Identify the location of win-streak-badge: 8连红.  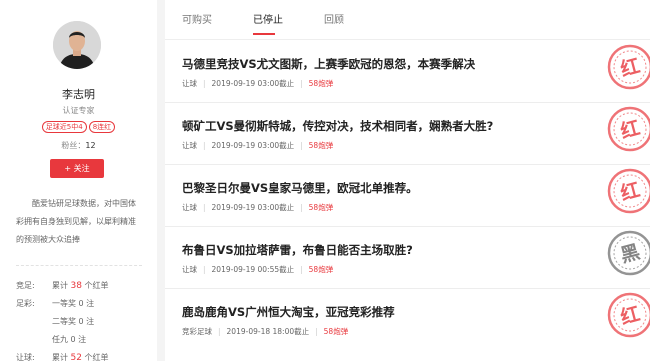
(102, 127).